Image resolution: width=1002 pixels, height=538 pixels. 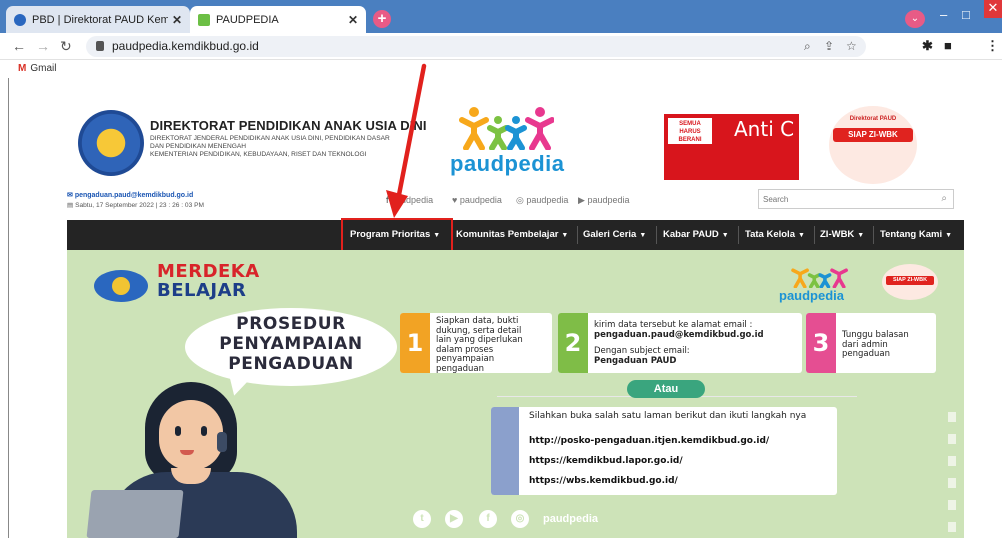 I want to click on bookmarks-bar: M Gmail, so click(x=501, y=69).